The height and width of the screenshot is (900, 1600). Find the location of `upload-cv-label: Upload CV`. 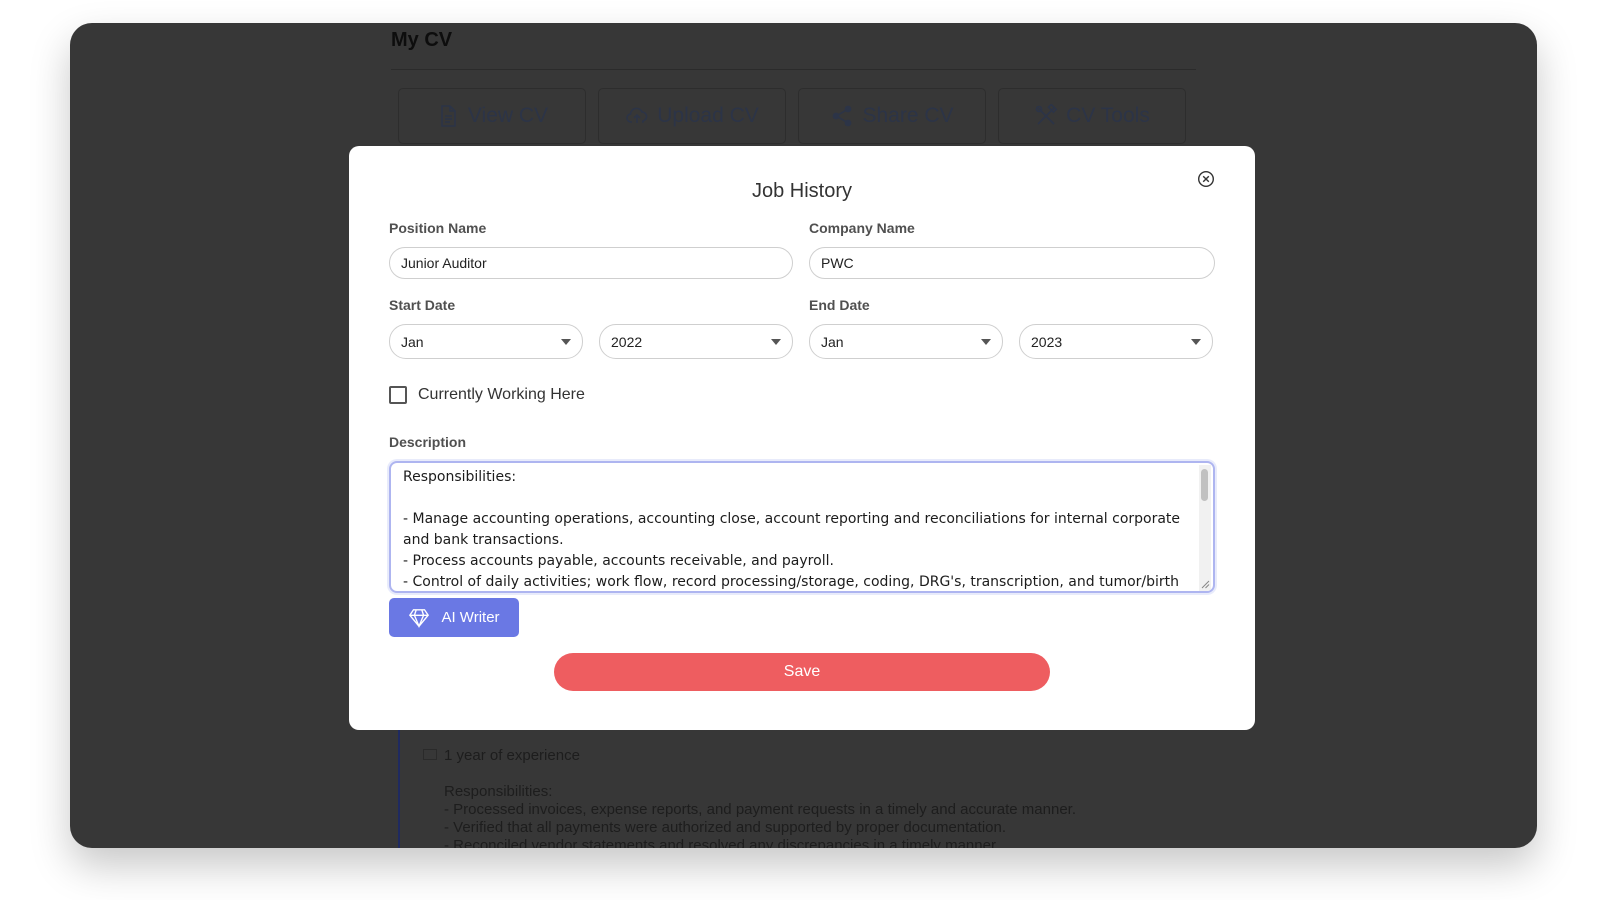

upload-cv-label: Upload CV is located at coordinates (708, 115).